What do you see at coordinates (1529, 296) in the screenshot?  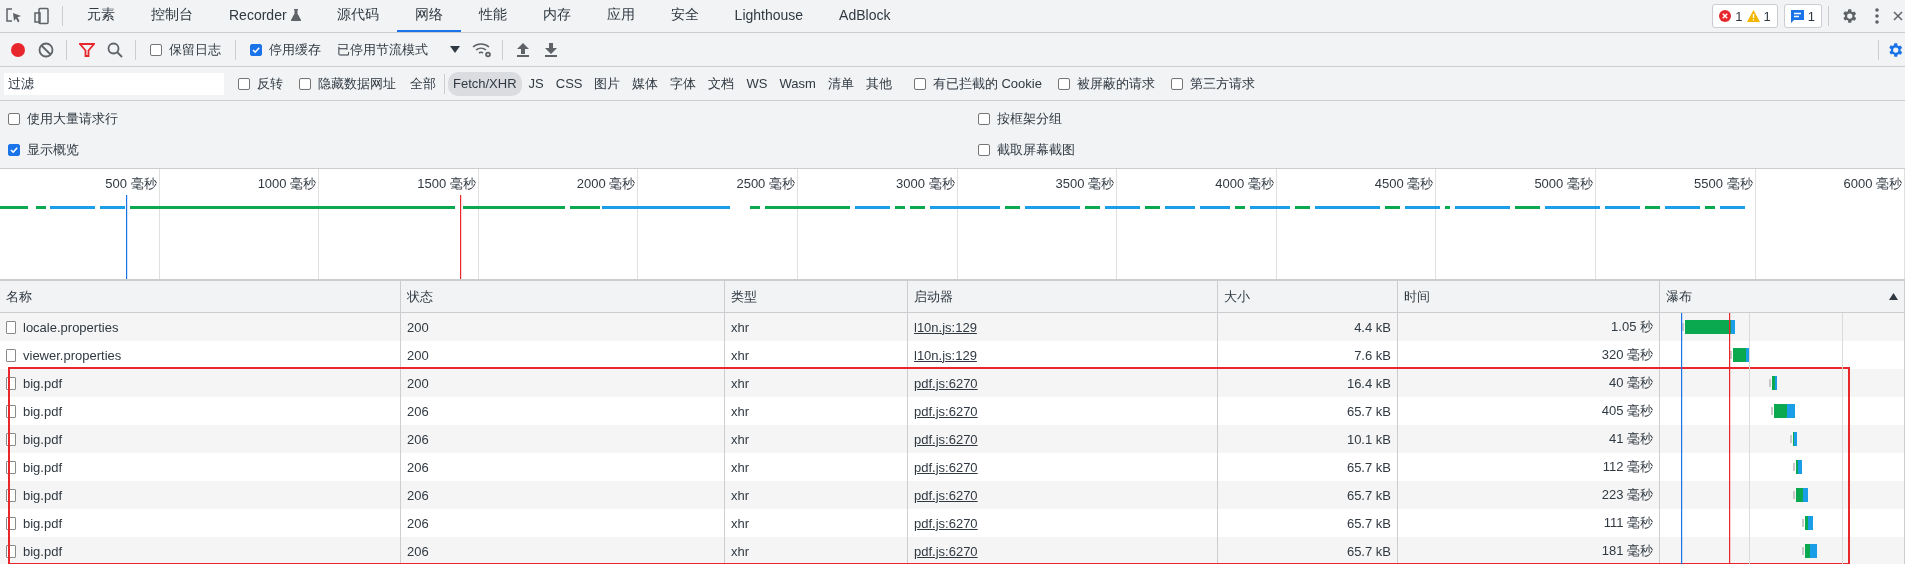 I see `column-header: 时间` at bounding box center [1529, 296].